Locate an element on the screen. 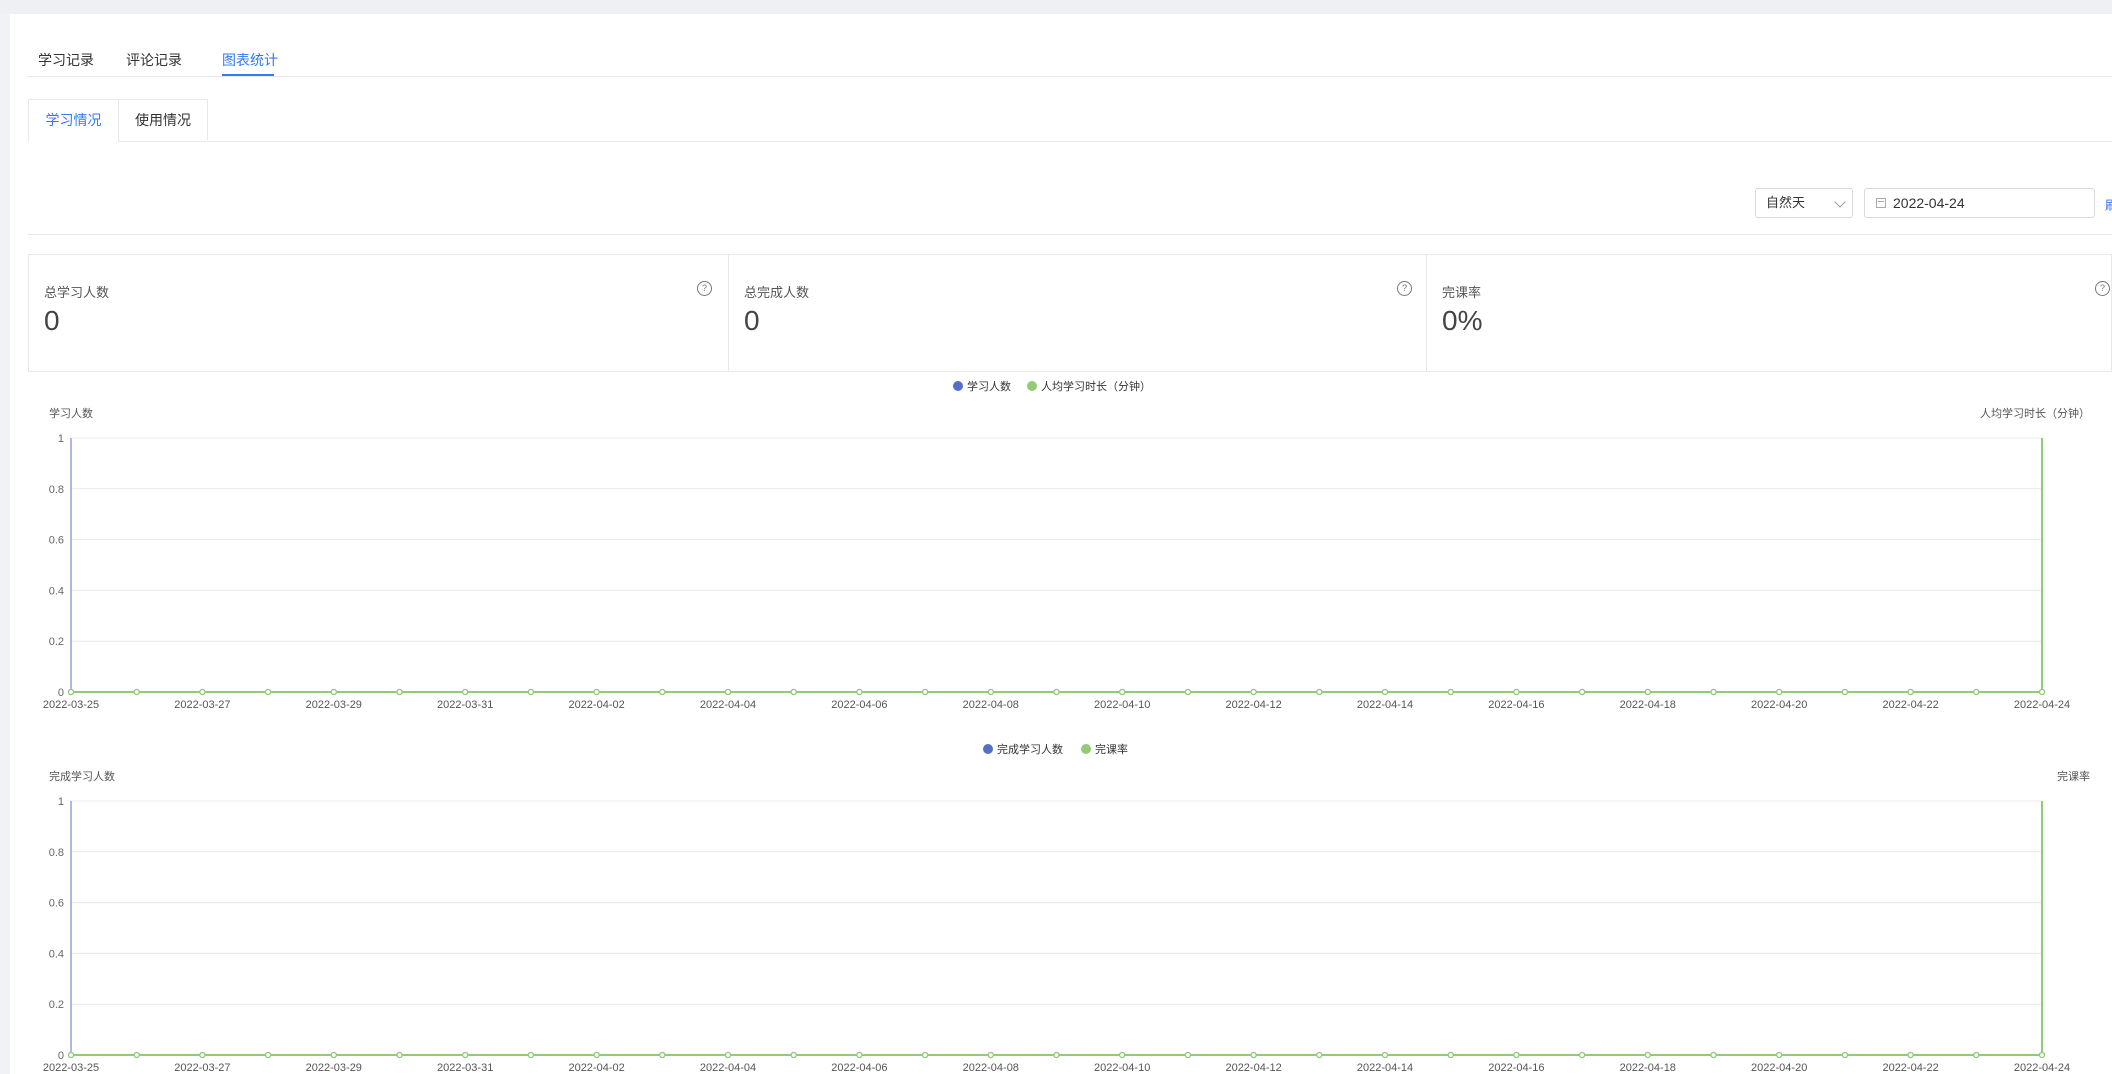  x-tick-label: 2022-04-16 is located at coordinates (1516, 1068).